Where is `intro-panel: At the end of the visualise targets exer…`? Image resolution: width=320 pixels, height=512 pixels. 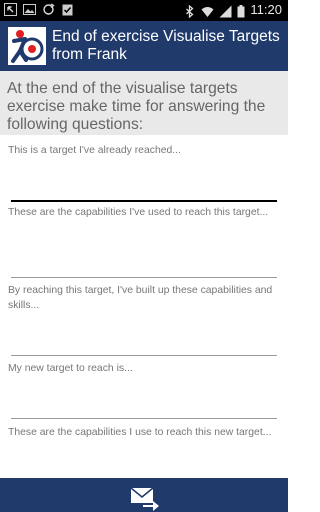
intro-panel: At the end of the visualise targets exer… is located at coordinates (144, 103).